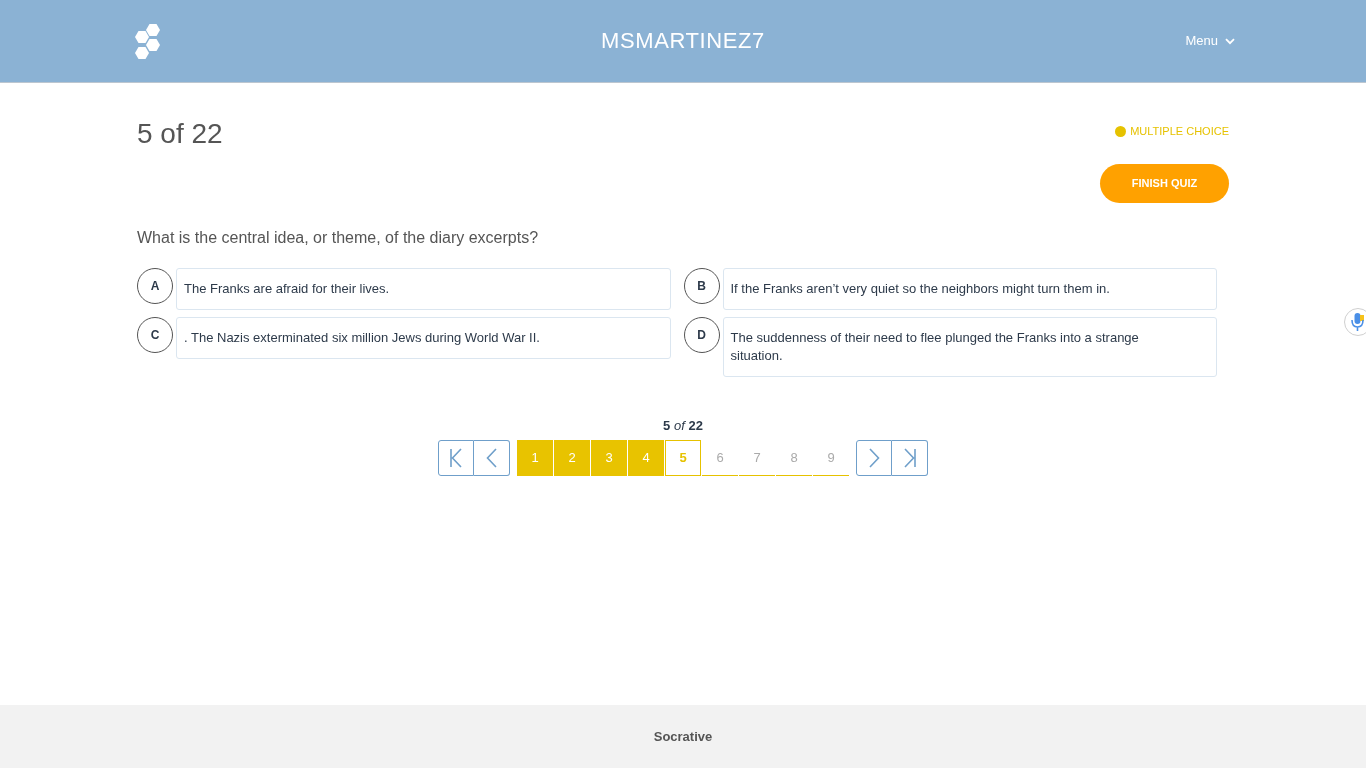 The height and width of the screenshot is (768, 1366). I want to click on finish-quiz-button: FINISH QUIZ, so click(1164, 183).